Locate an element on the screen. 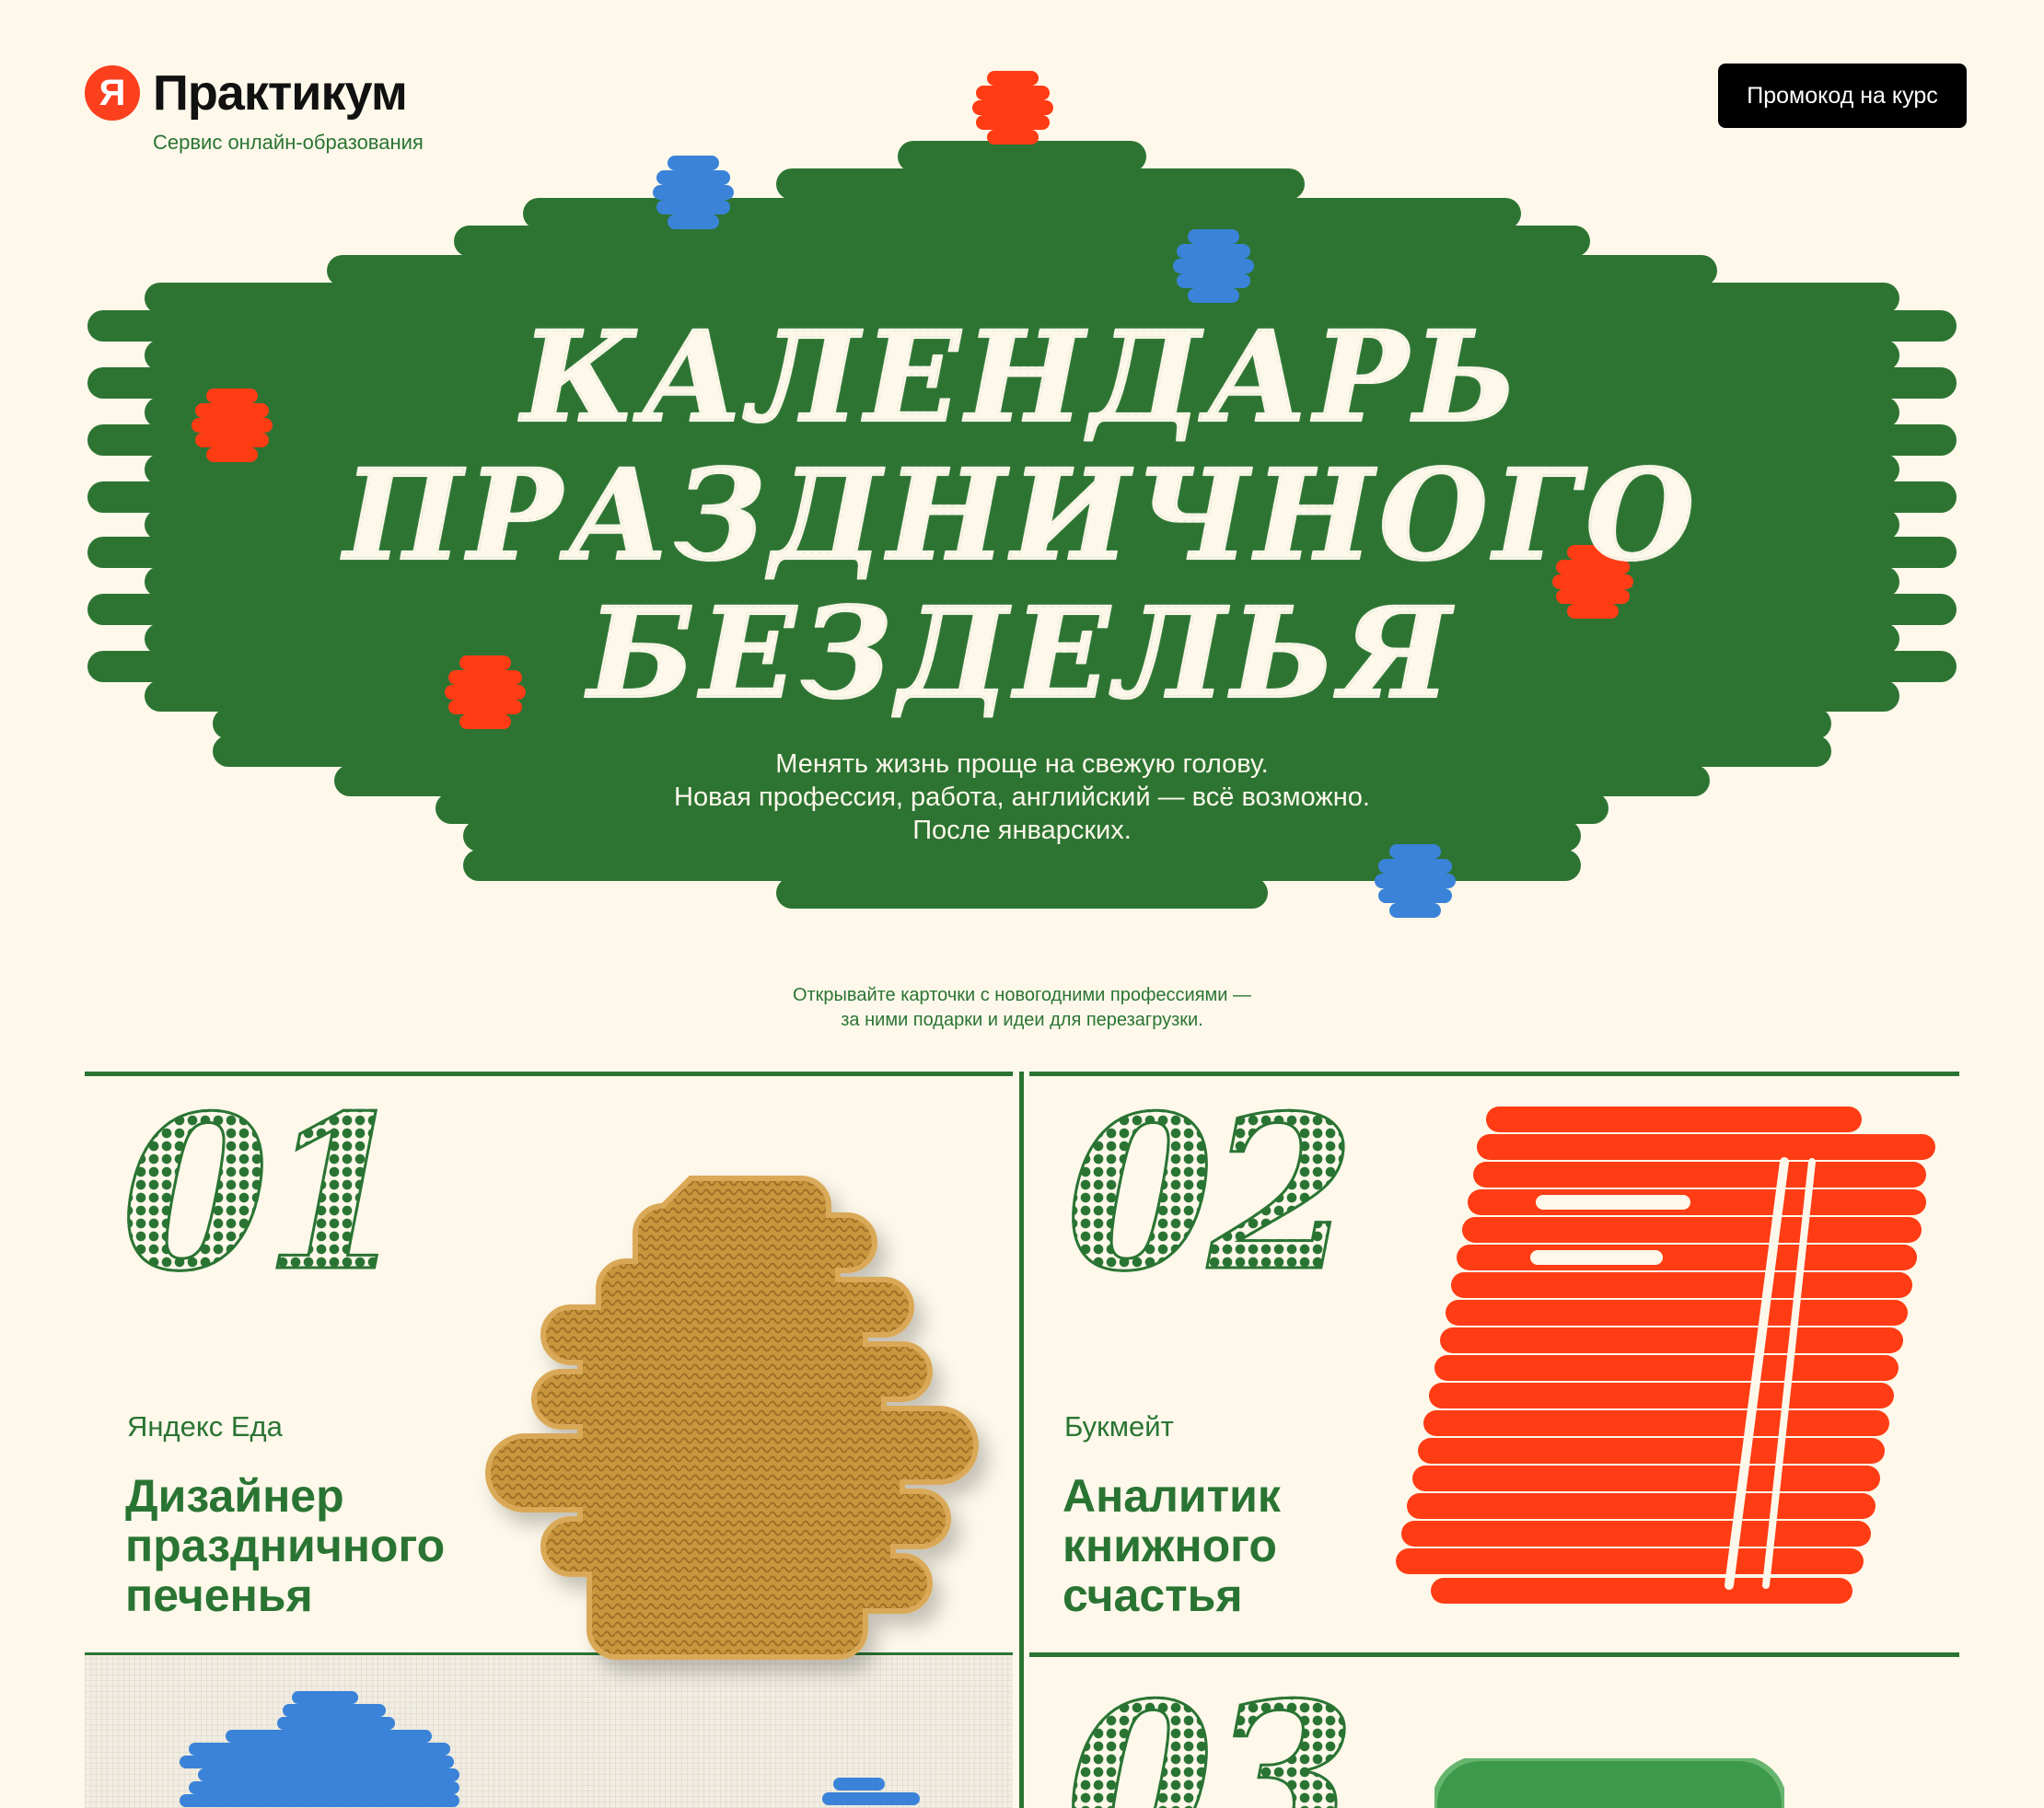  card-brand: Яндекс Еда is located at coordinates (205, 1426).